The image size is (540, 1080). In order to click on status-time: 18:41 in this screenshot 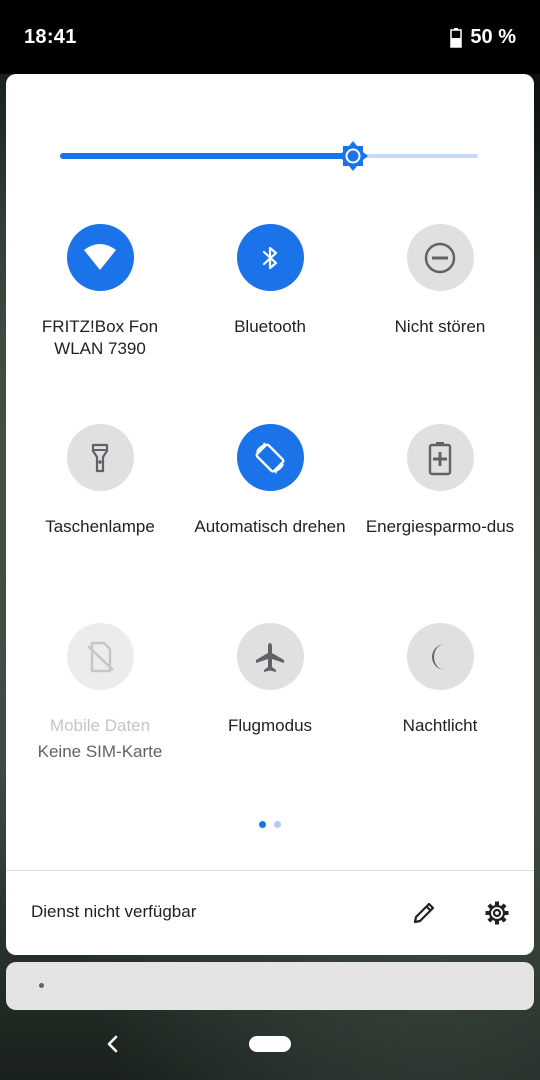, I will do `click(50, 37)`.